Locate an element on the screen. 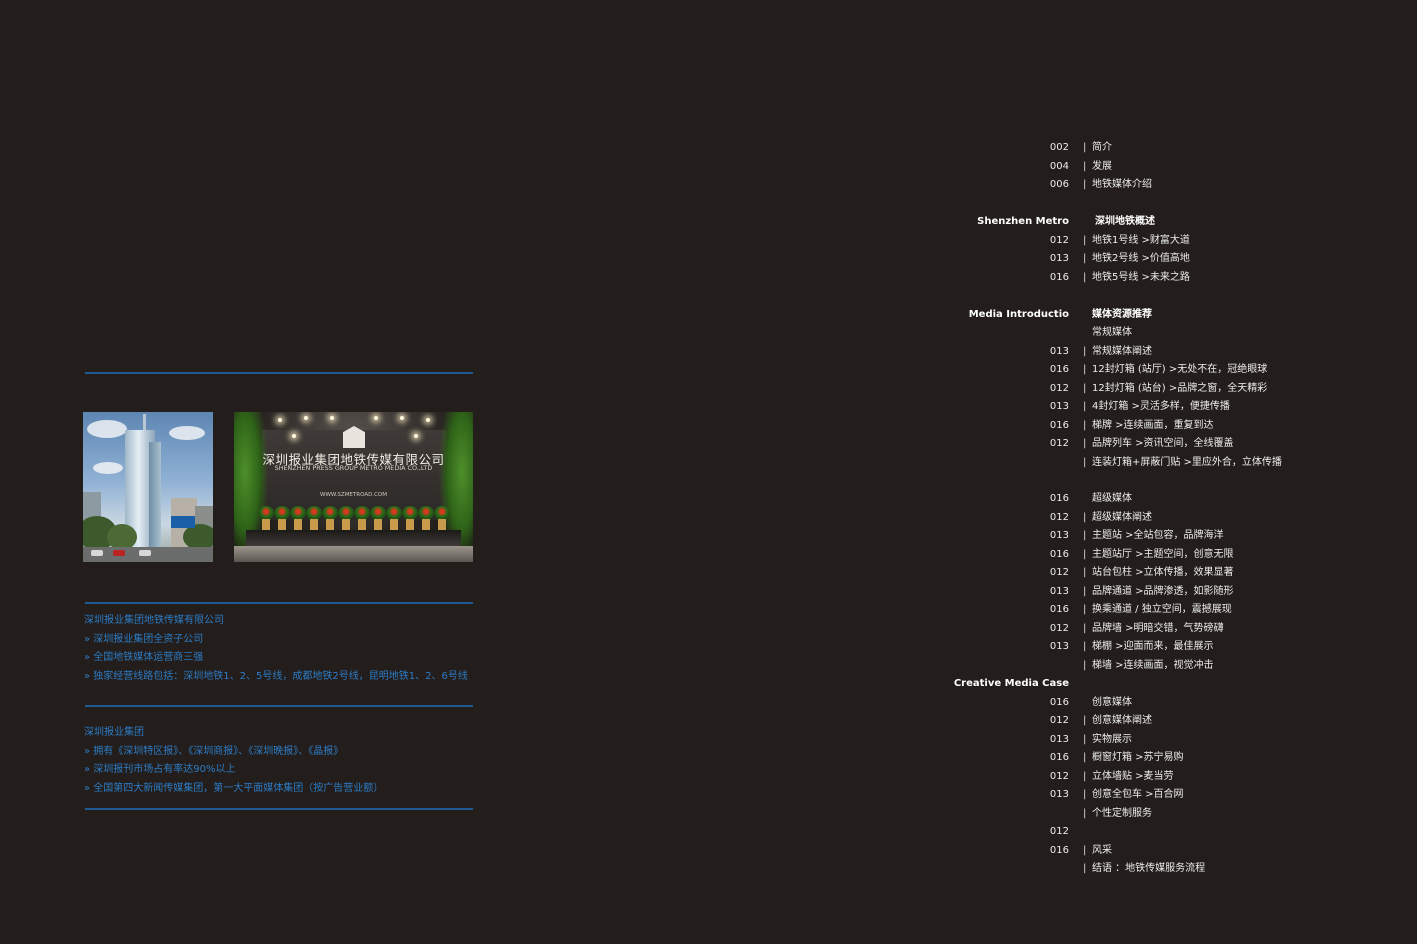 This screenshot has height=944, width=1417. toc-page-number: 002 is located at coordinates (1059, 147).